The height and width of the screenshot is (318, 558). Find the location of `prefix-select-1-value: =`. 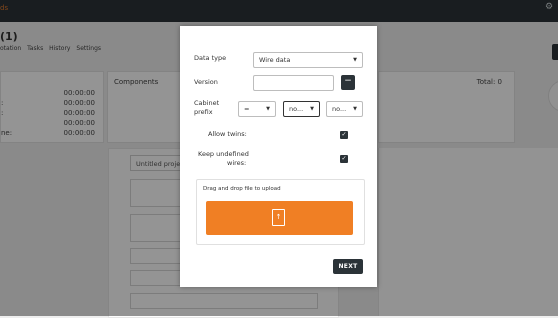

prefix-select-1-value: = is located at coordinates (247, 109).